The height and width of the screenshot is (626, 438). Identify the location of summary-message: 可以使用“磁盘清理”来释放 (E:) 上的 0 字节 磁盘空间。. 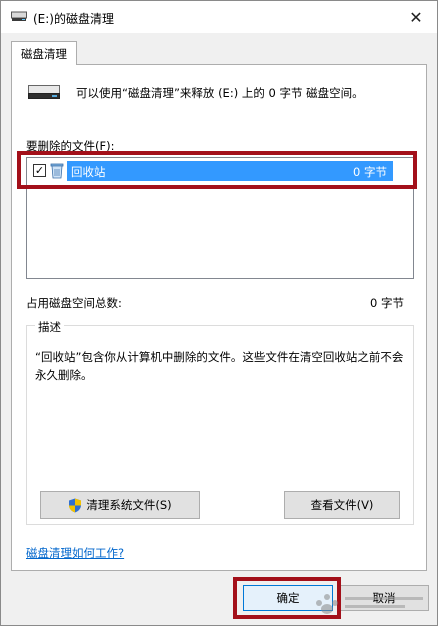
(220, 93).